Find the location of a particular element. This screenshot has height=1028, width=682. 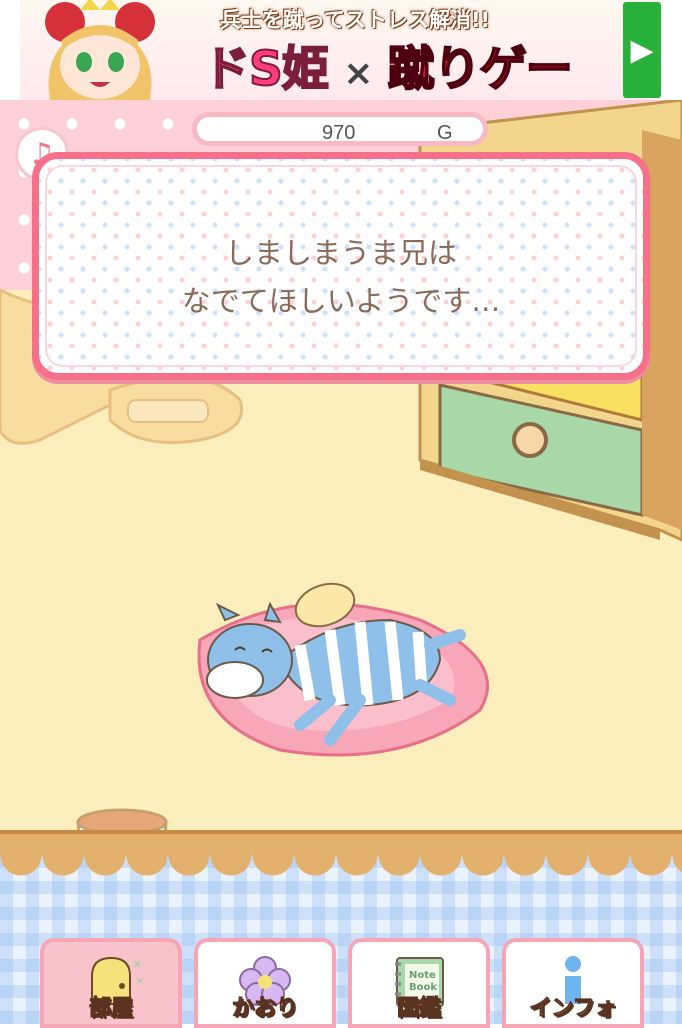

ad-headline-a: ドS姫 is located at coordinates (266, 69).